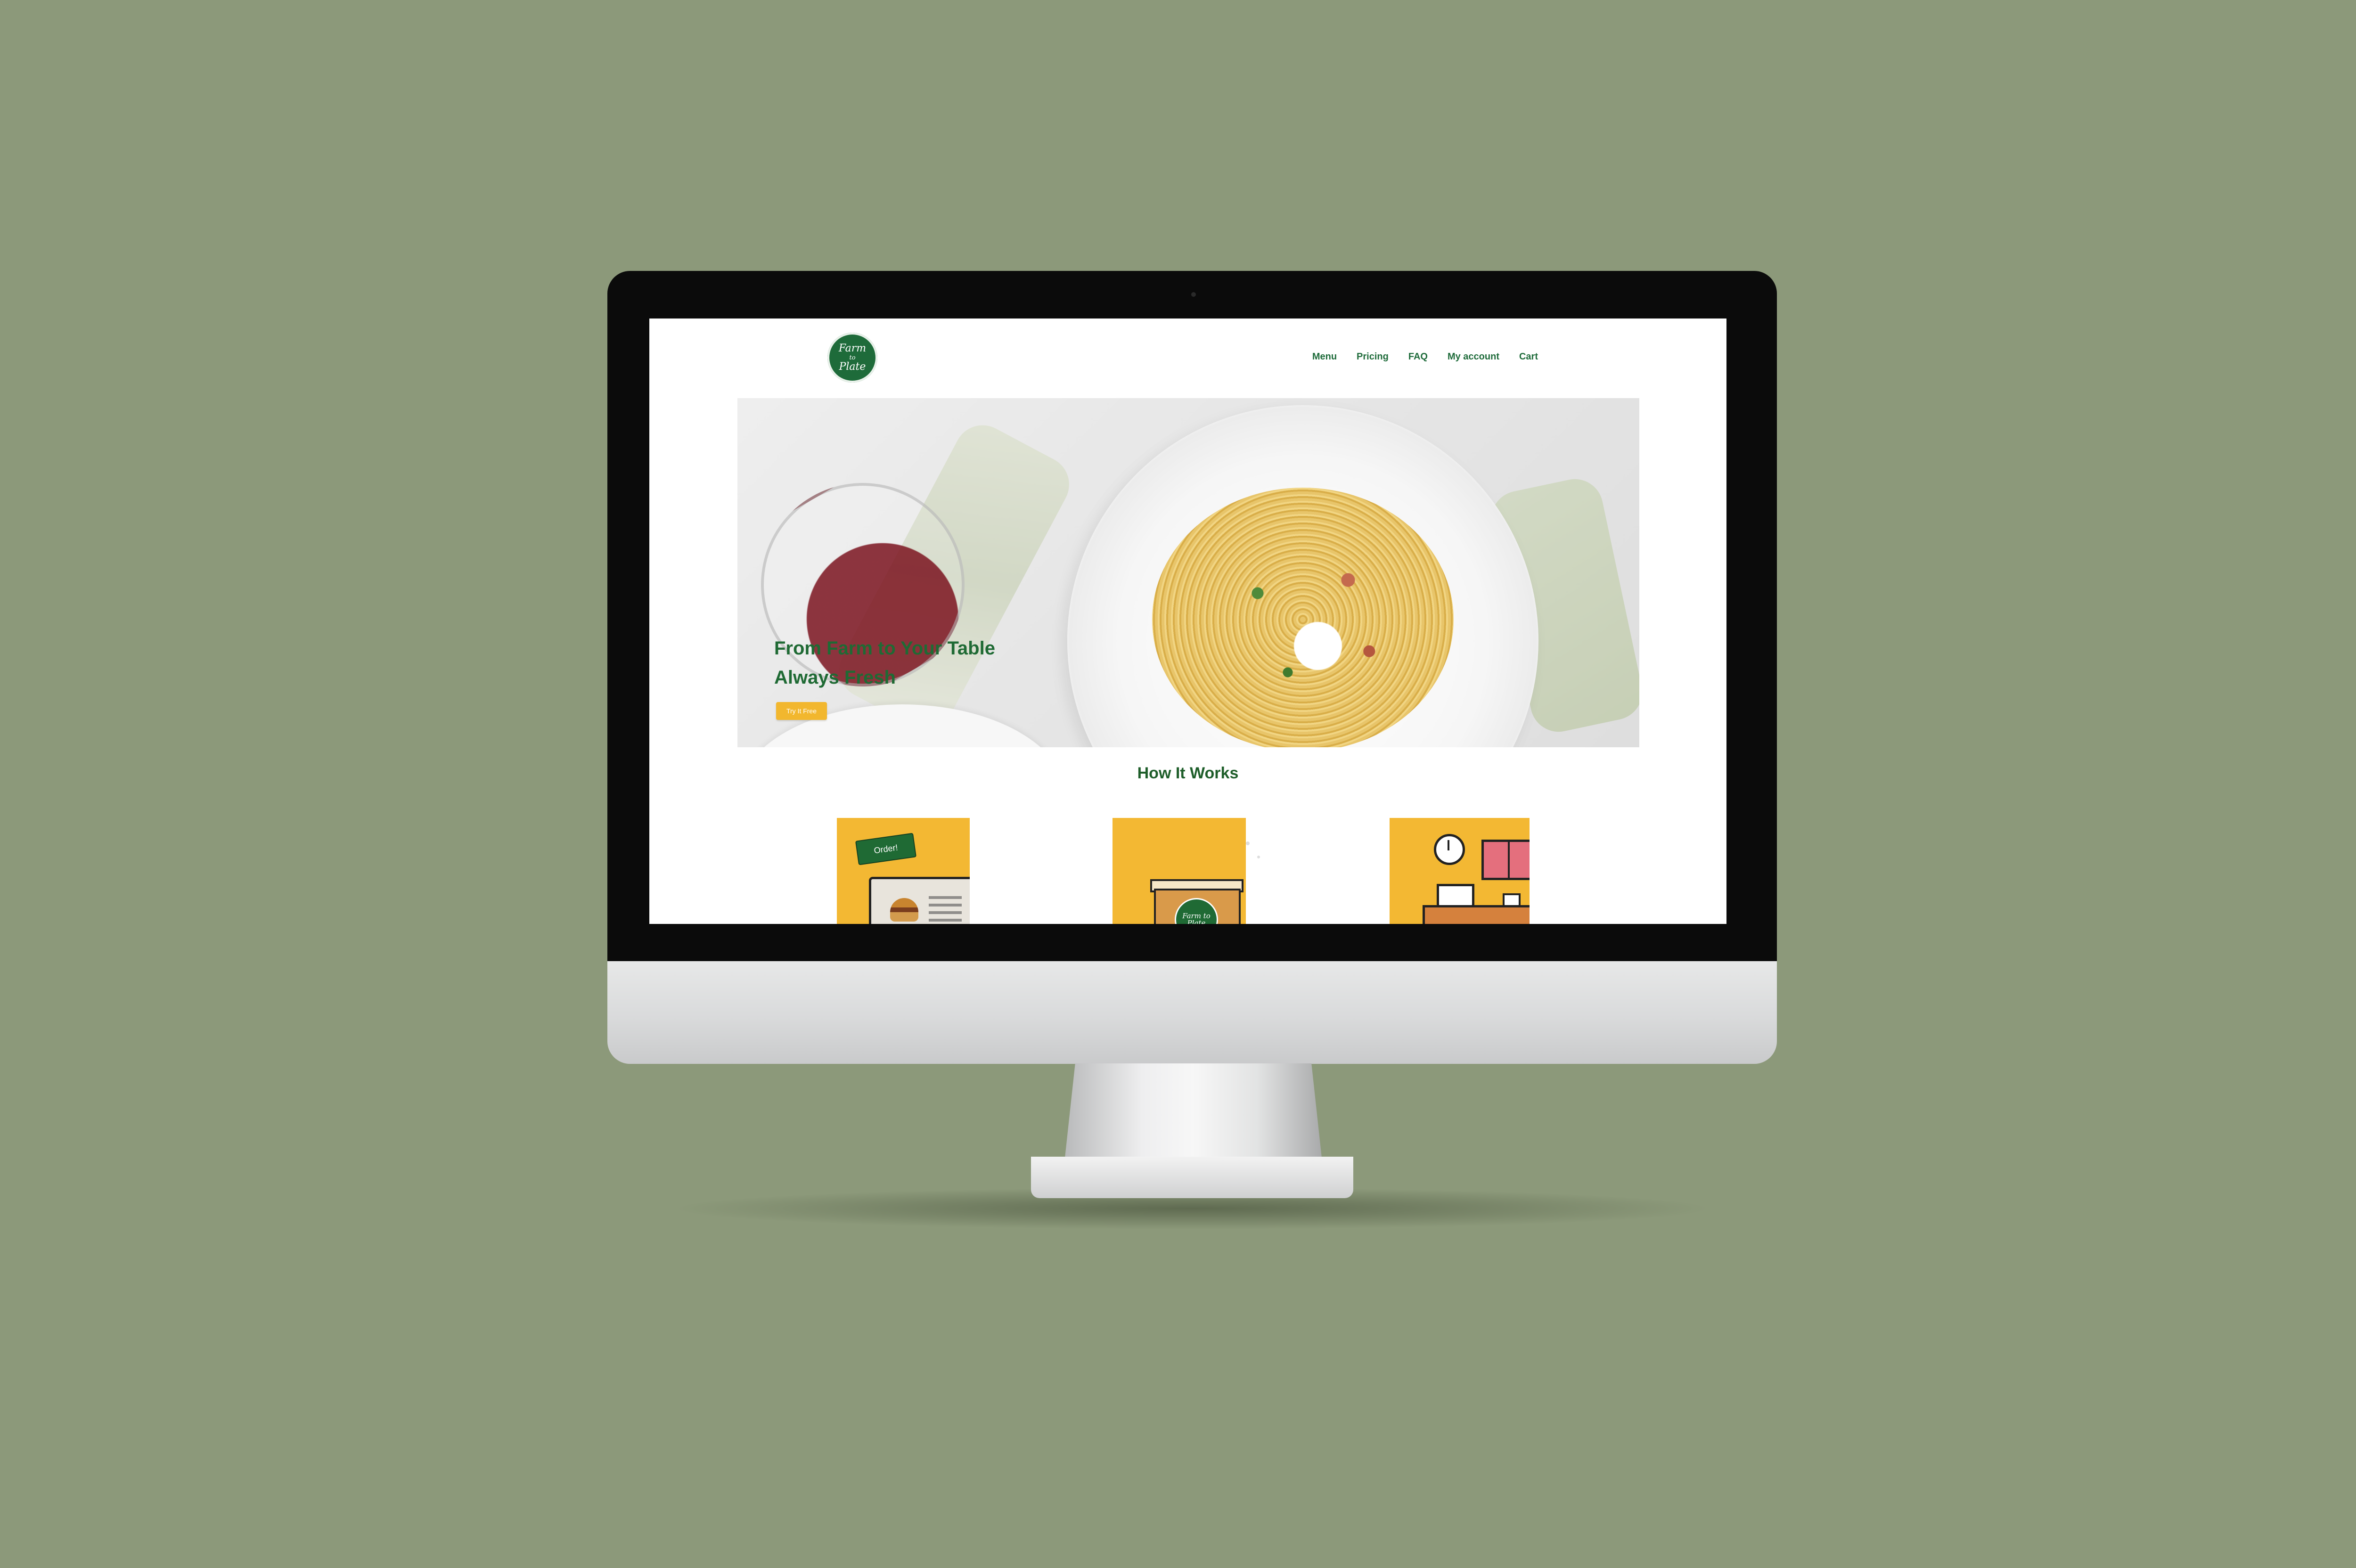  Describe the element at coordinates (1476, 915) in the screenshot. I see `kitchen-counter-icon` at that location.